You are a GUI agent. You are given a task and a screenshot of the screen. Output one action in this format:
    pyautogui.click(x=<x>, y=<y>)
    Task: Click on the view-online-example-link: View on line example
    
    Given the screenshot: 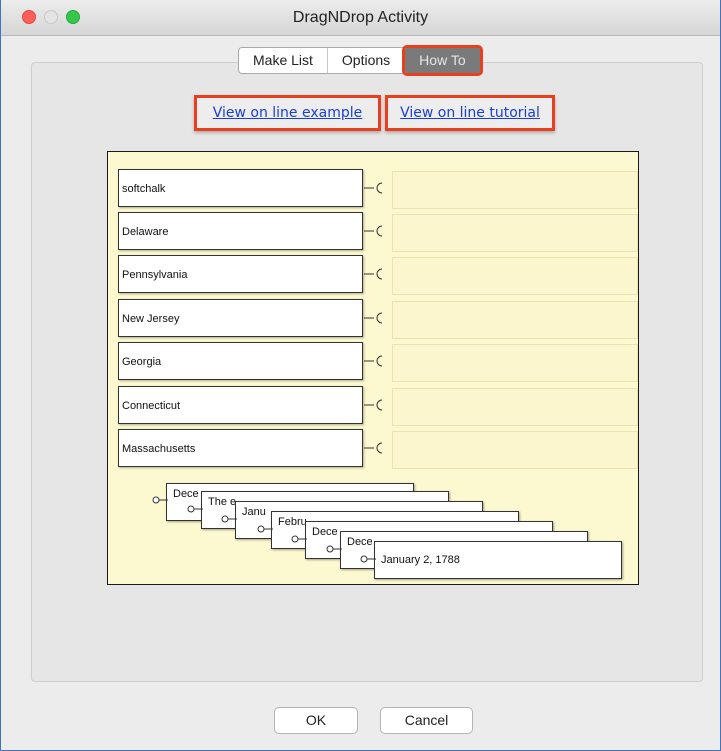 What is the action you would take?
    pyautogui.click(x=288, y=113)
    